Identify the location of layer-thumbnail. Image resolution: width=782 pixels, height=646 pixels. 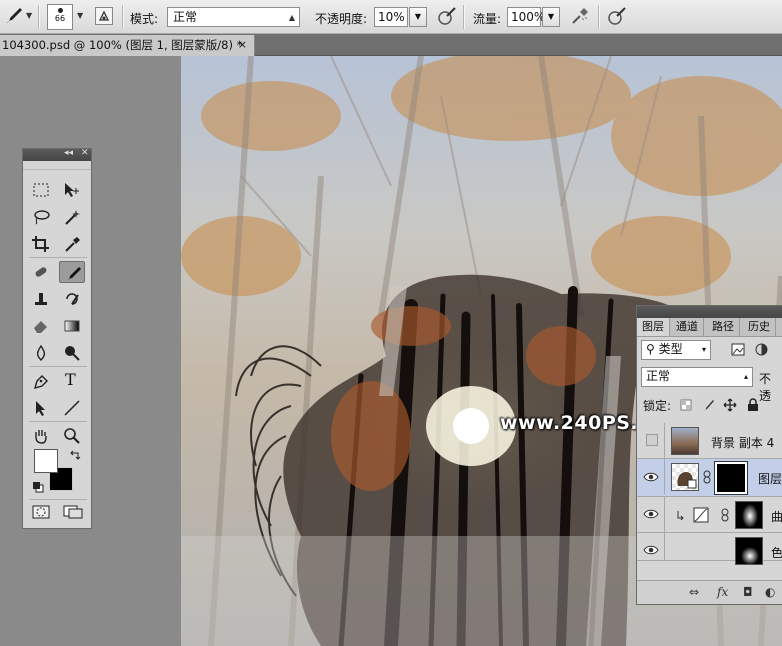
(685, 477).